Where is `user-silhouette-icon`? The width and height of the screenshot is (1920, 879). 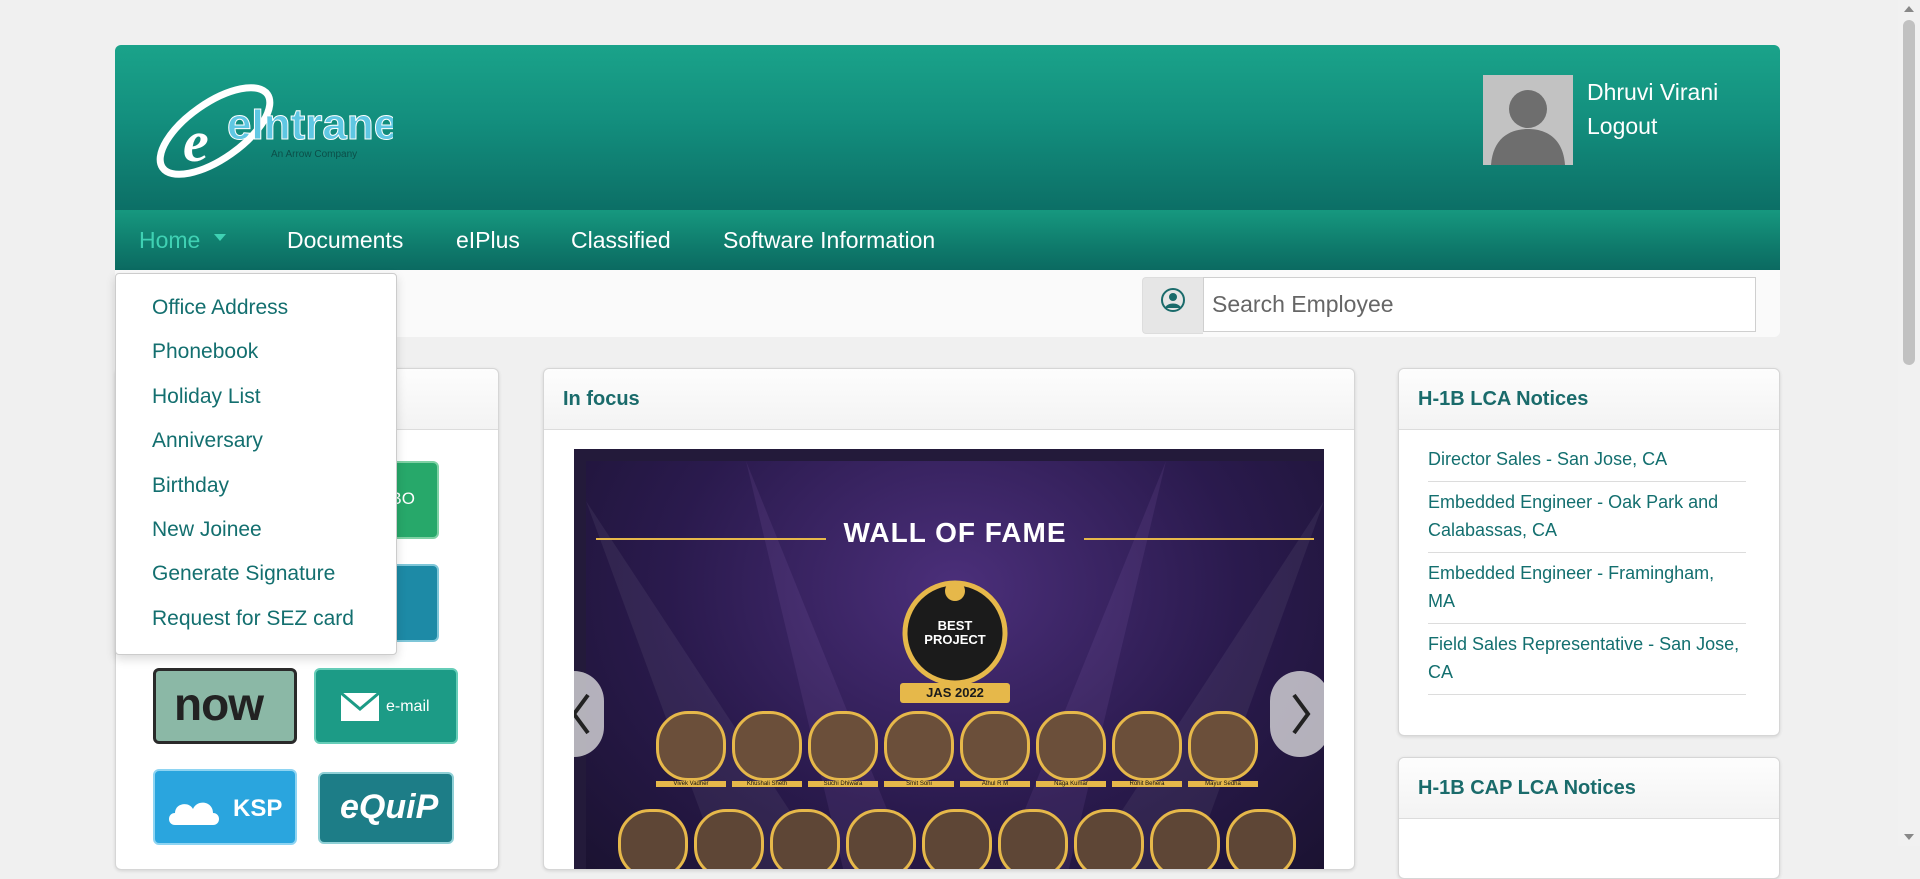 user-silhouette-icon is located at coordinates (1528, 120).